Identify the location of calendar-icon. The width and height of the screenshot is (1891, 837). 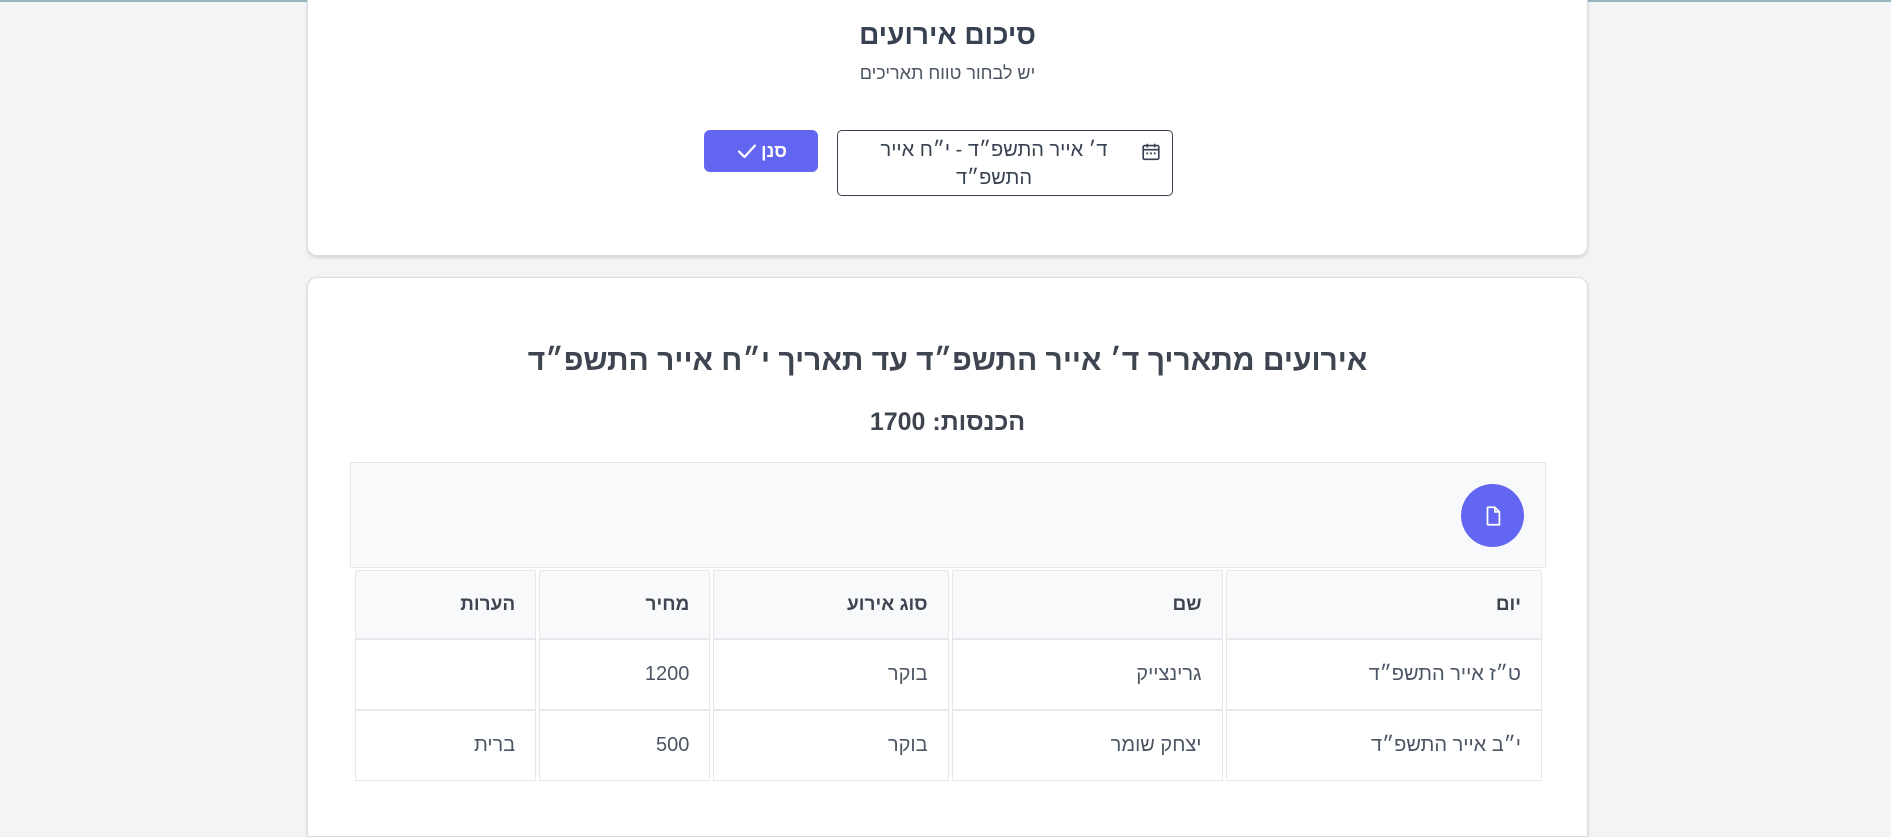
(1151, 152).